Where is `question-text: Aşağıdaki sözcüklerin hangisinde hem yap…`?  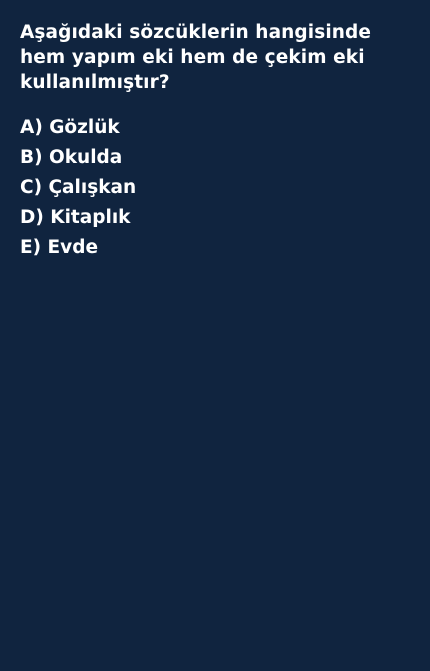 question-text: Aşağıdaki sözcüklerin hangisinde hem yap… is located at coordinates (196, 57).